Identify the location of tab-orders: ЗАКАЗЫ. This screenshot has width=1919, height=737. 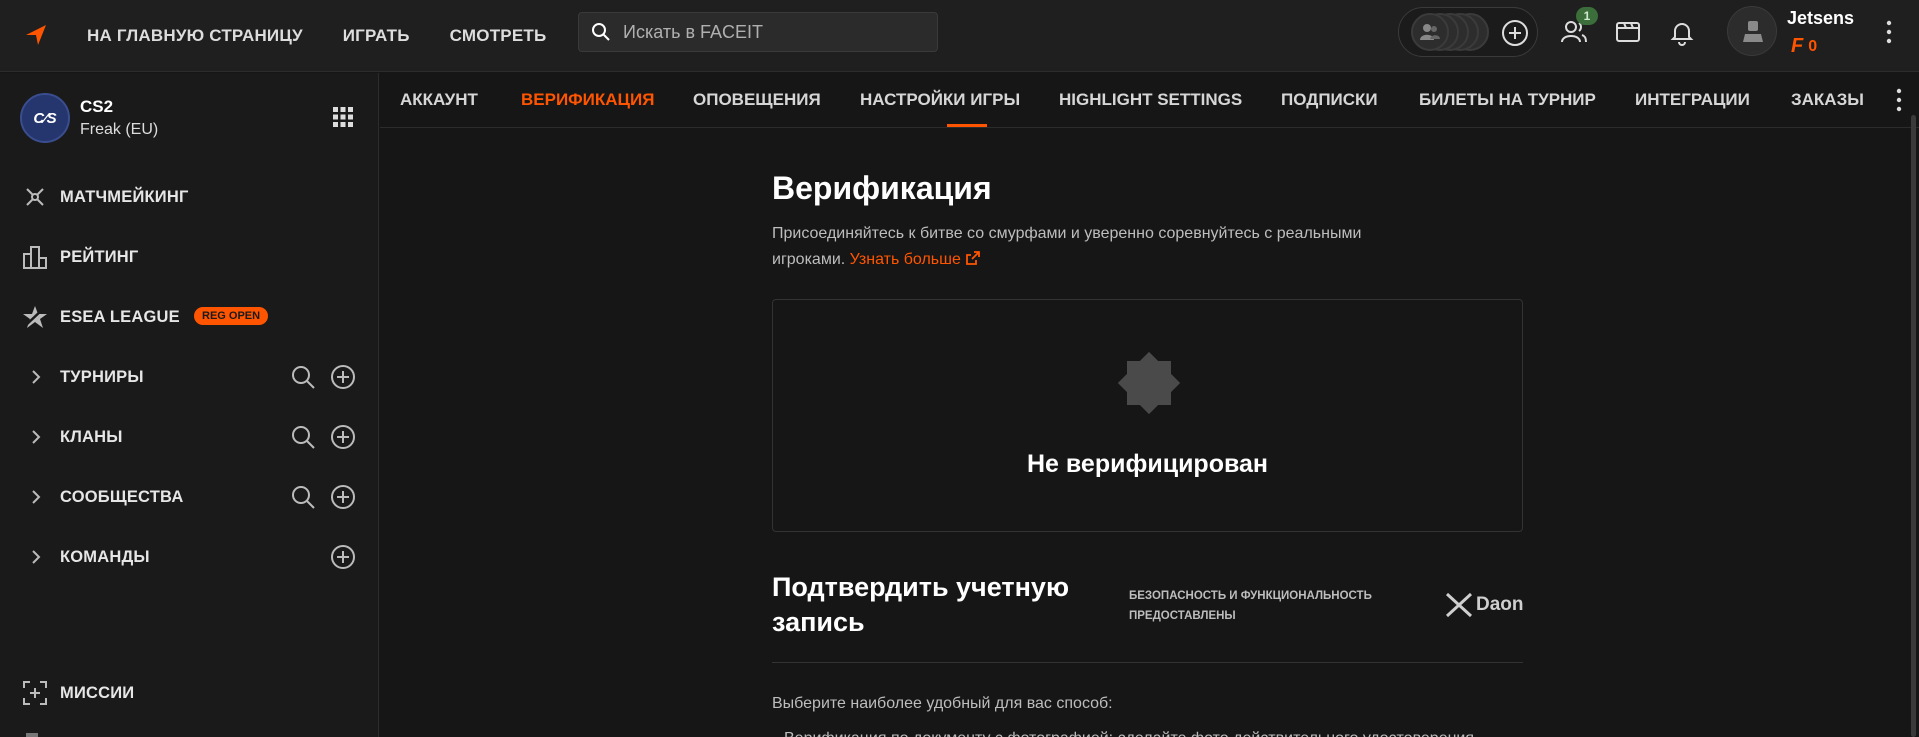
(1827, 100).